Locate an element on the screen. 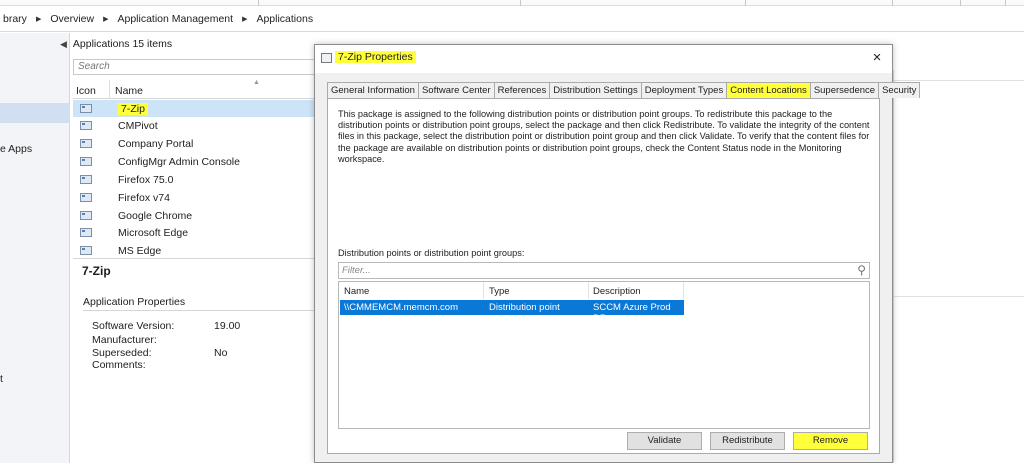  app-name: Firefox v74 is located at coordinates (144, 198).